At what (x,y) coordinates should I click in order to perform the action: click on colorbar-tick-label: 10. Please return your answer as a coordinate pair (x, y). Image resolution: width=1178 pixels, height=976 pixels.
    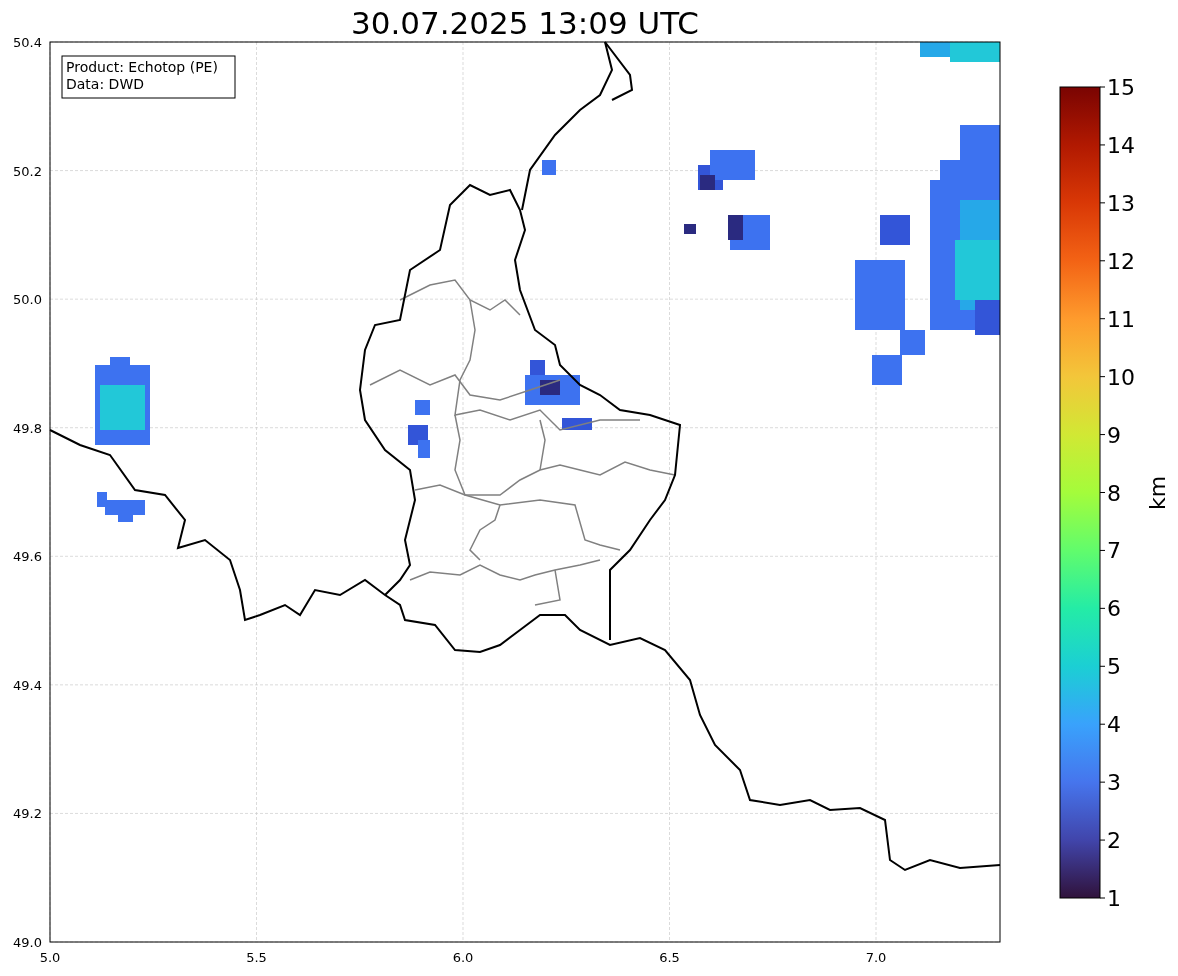
    Looking at the image, I should click on (1121, 377).